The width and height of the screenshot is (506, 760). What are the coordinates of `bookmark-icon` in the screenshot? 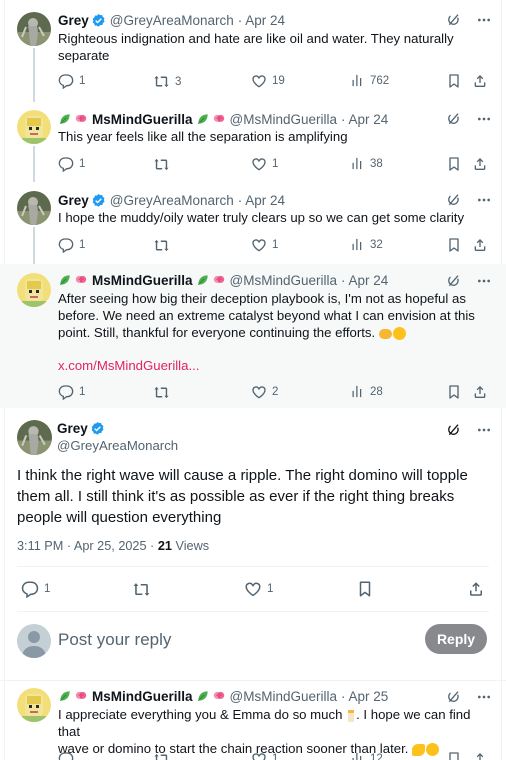 It's located at (454, 245).